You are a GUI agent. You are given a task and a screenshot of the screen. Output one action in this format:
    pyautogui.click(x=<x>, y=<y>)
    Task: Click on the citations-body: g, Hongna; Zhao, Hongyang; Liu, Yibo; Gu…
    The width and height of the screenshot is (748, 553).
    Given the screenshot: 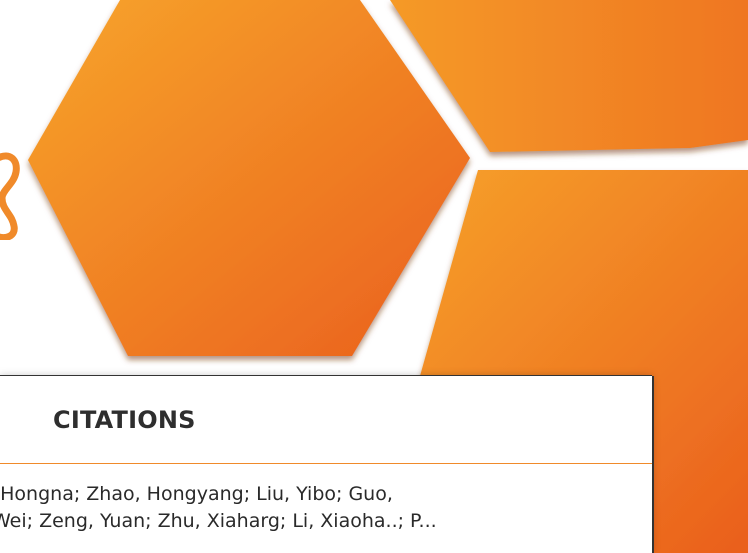 What is the action you would take?
    pyautogui.click(x=326, y=499)
    